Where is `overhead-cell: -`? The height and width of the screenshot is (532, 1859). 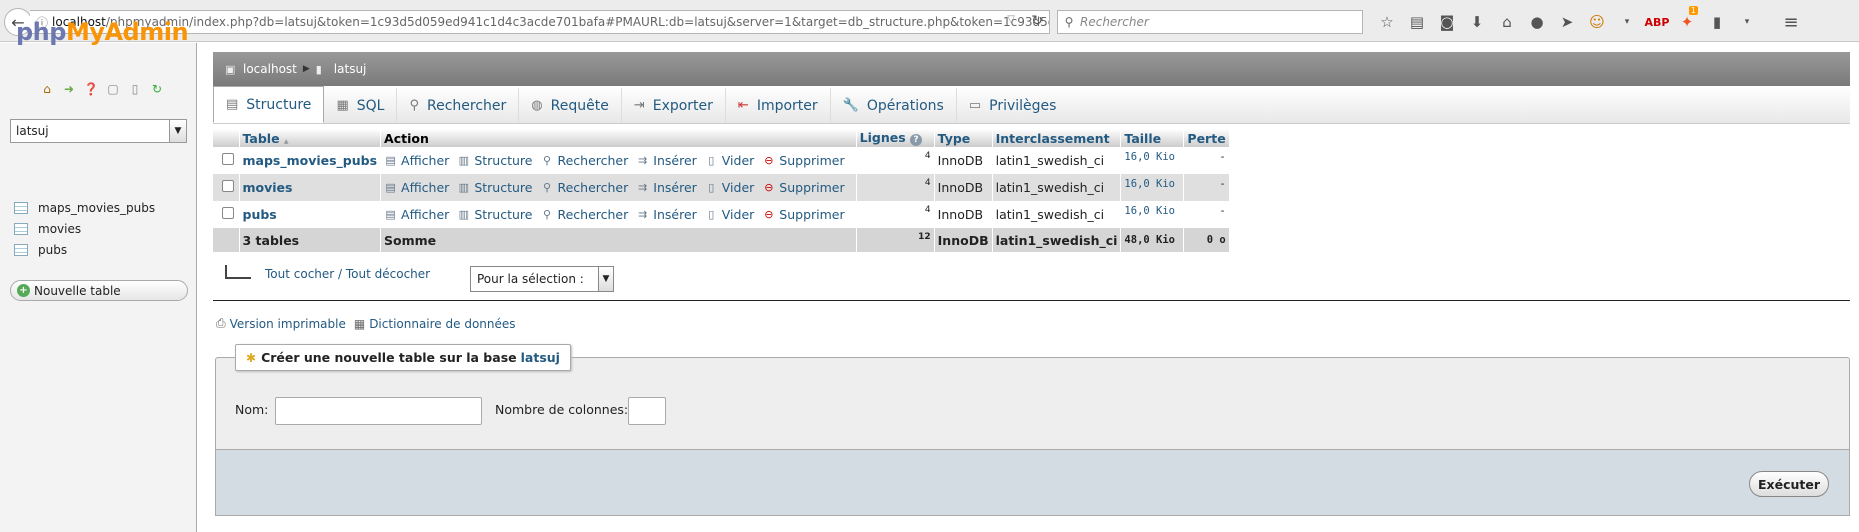 overhead-cell: - is located at coordinates (1206, 187).